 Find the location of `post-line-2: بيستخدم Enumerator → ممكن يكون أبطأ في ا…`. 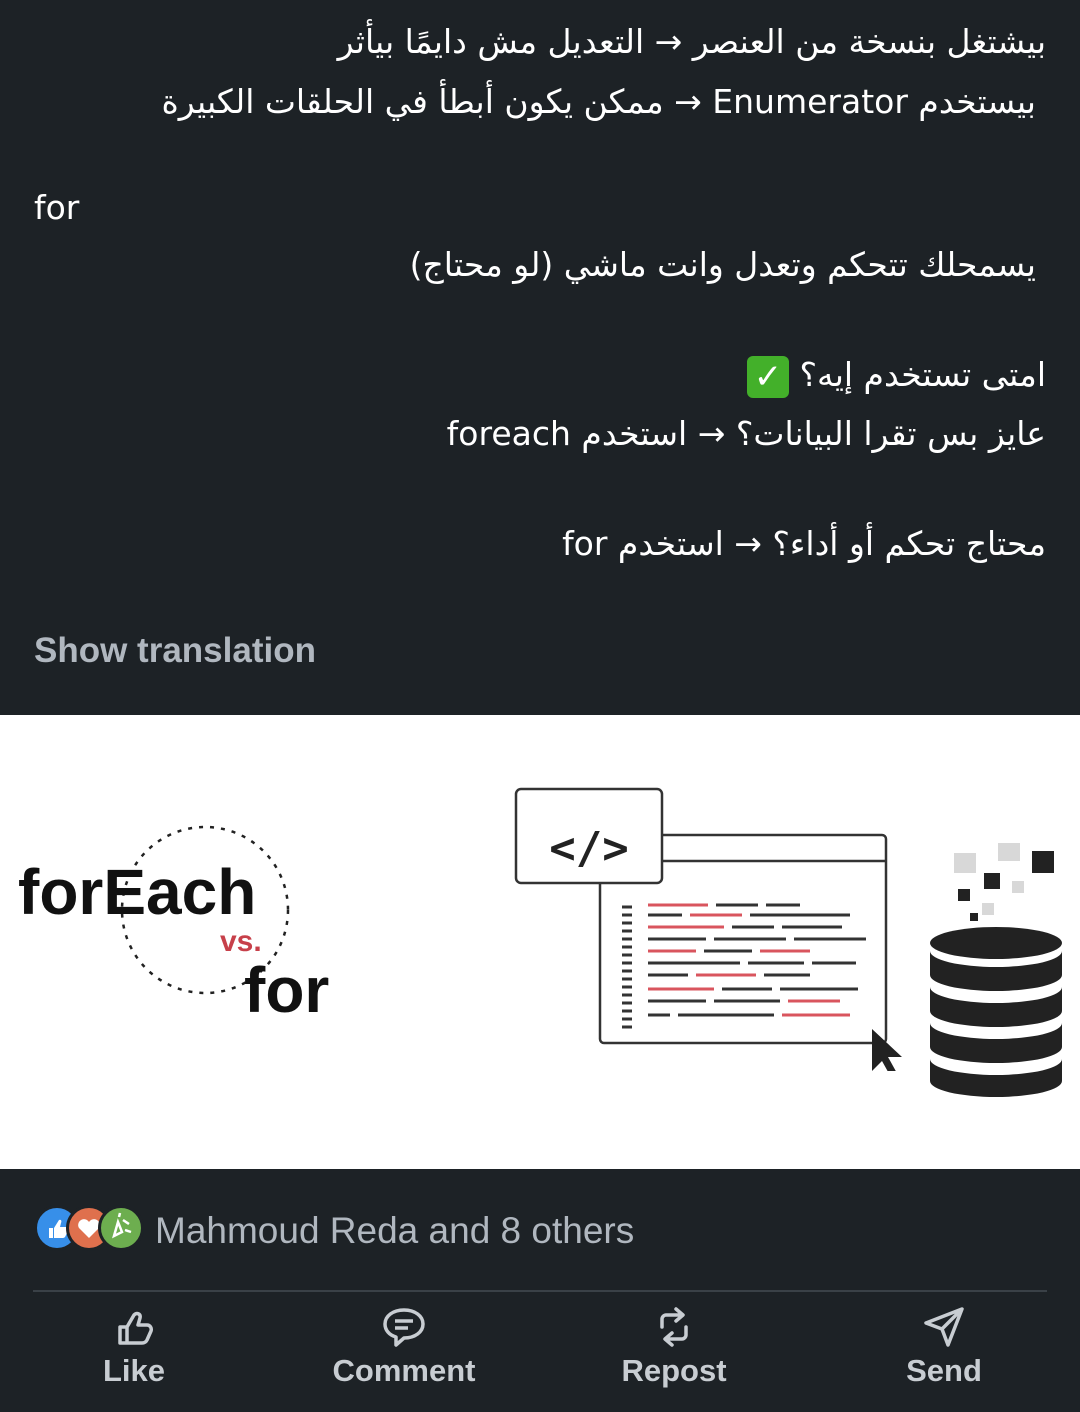

post-line-2: بيستخدم Enumerator → ممكن يكون أبطأ في ا… is located at coordinates (598, 101).